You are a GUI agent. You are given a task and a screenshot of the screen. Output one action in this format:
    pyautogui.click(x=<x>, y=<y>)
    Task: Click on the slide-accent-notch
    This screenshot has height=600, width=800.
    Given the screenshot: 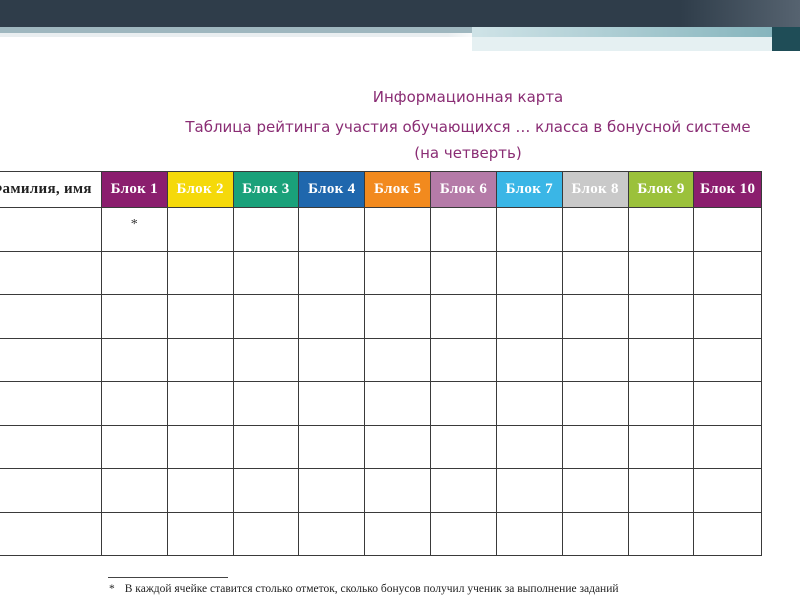 What is the action you would take?
    pyautogui.click(x=636, y=32)
    